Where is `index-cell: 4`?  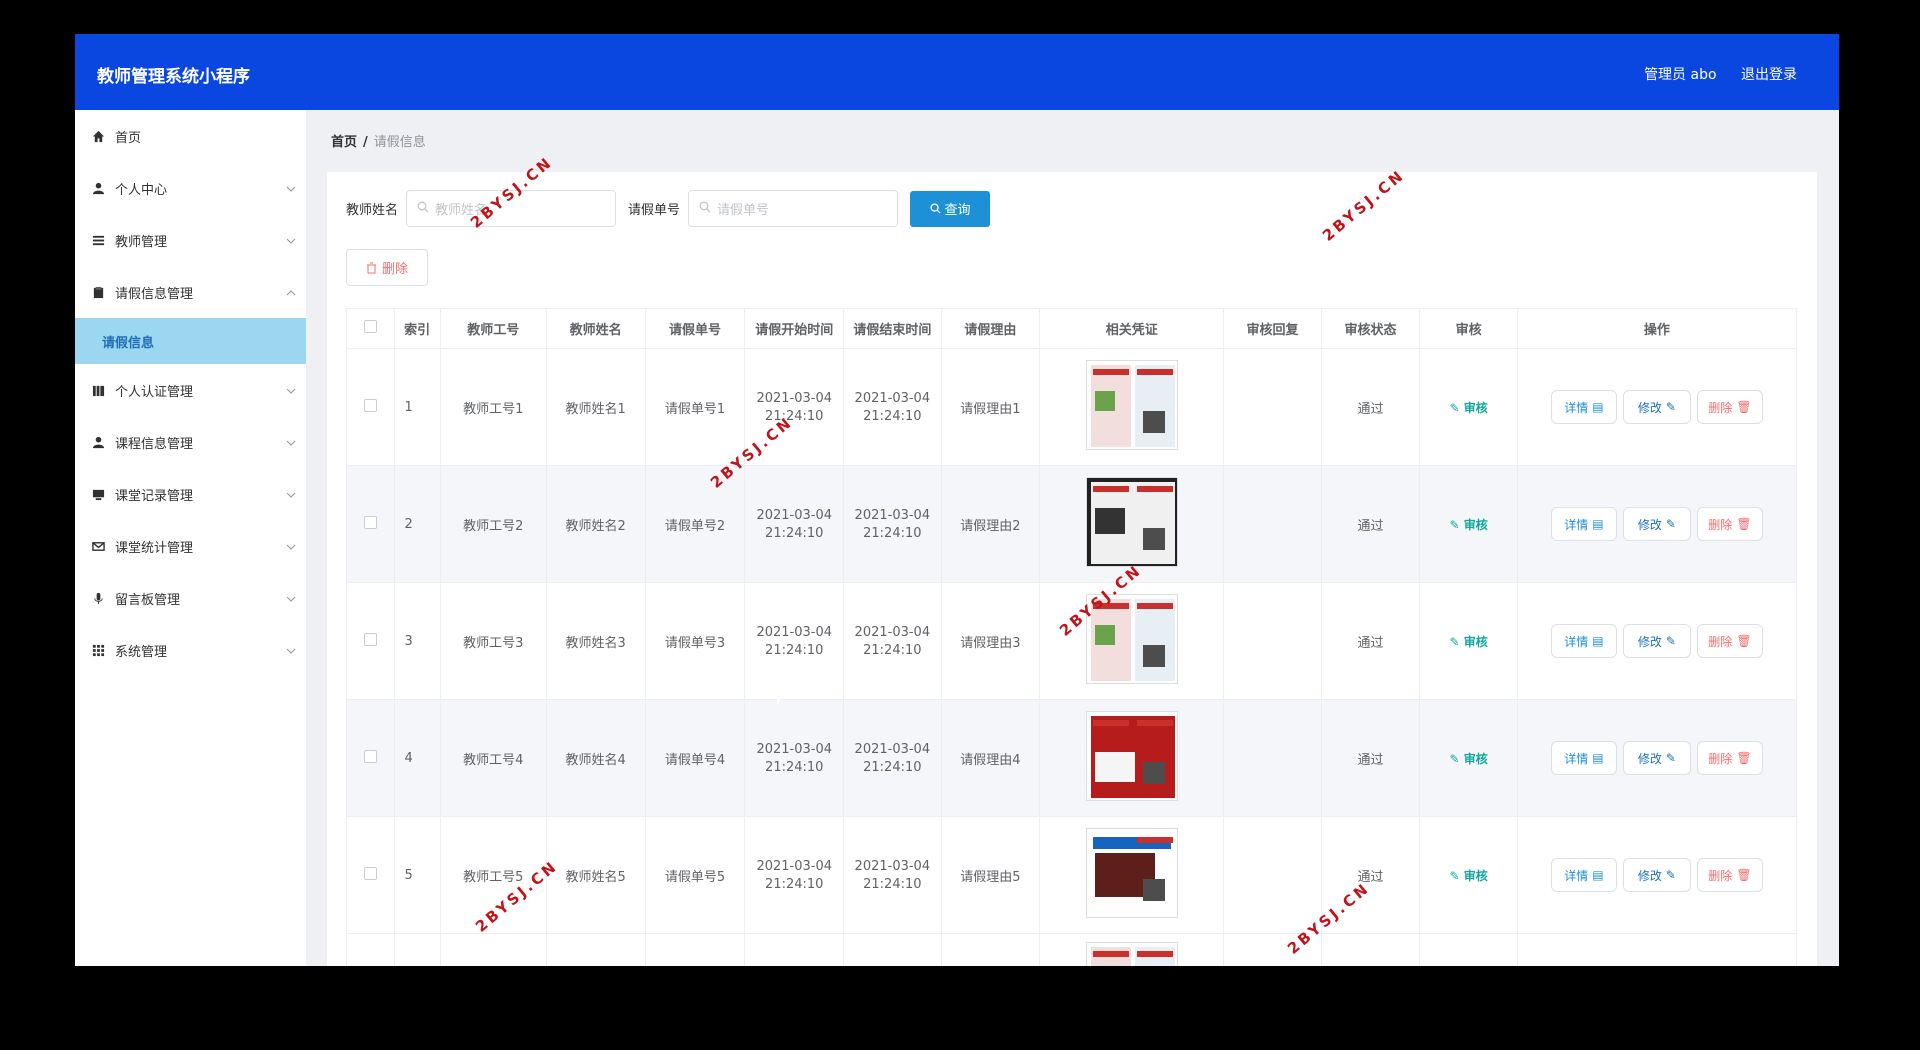
index-cell: 4 is located at coordinates (417, 758).